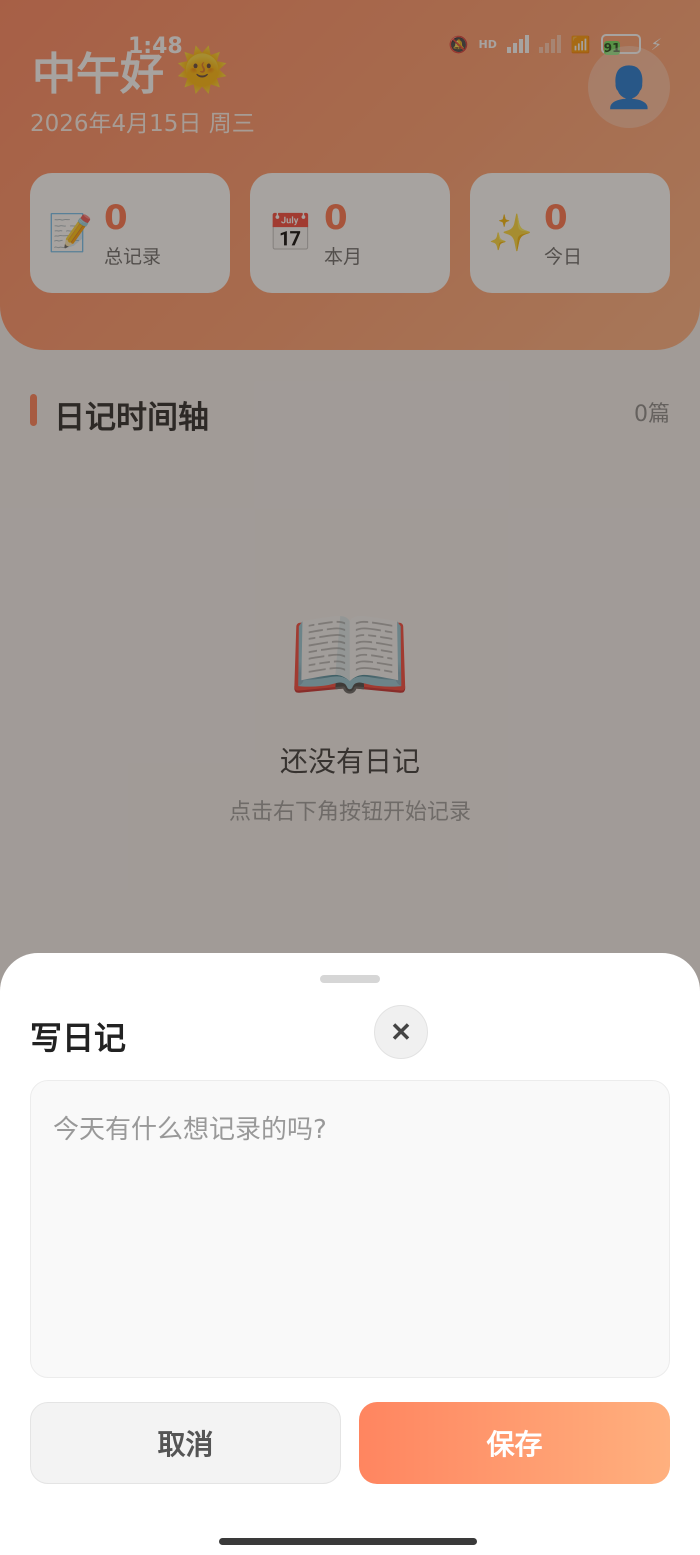 This screenshot has height=1555, width=700. What do you see at coordinates (514, 1443) in the screenshot?
I see `save-button: 保存` at bounding box center [514, 1443].